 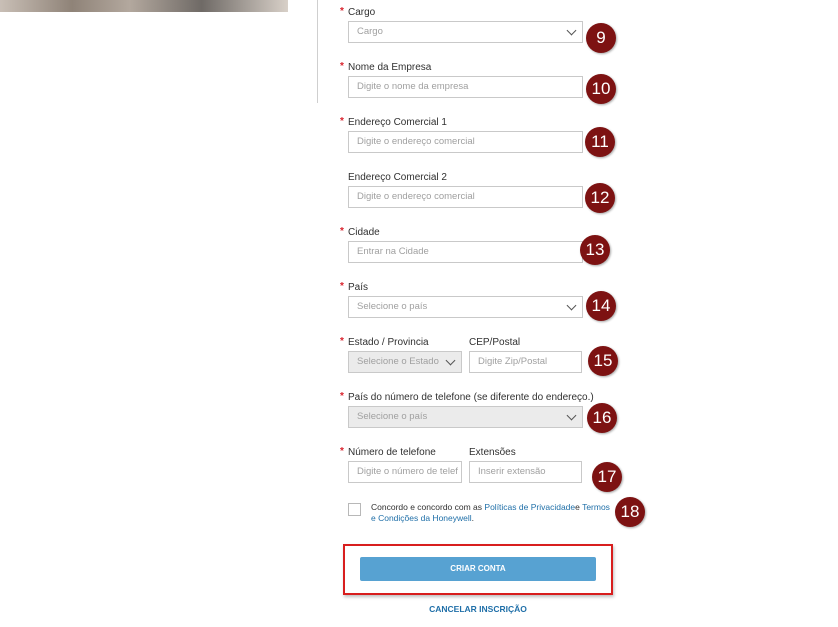 I want to click on extensoes-placeholder: Inserir extensão, so click(x=512, y=471).